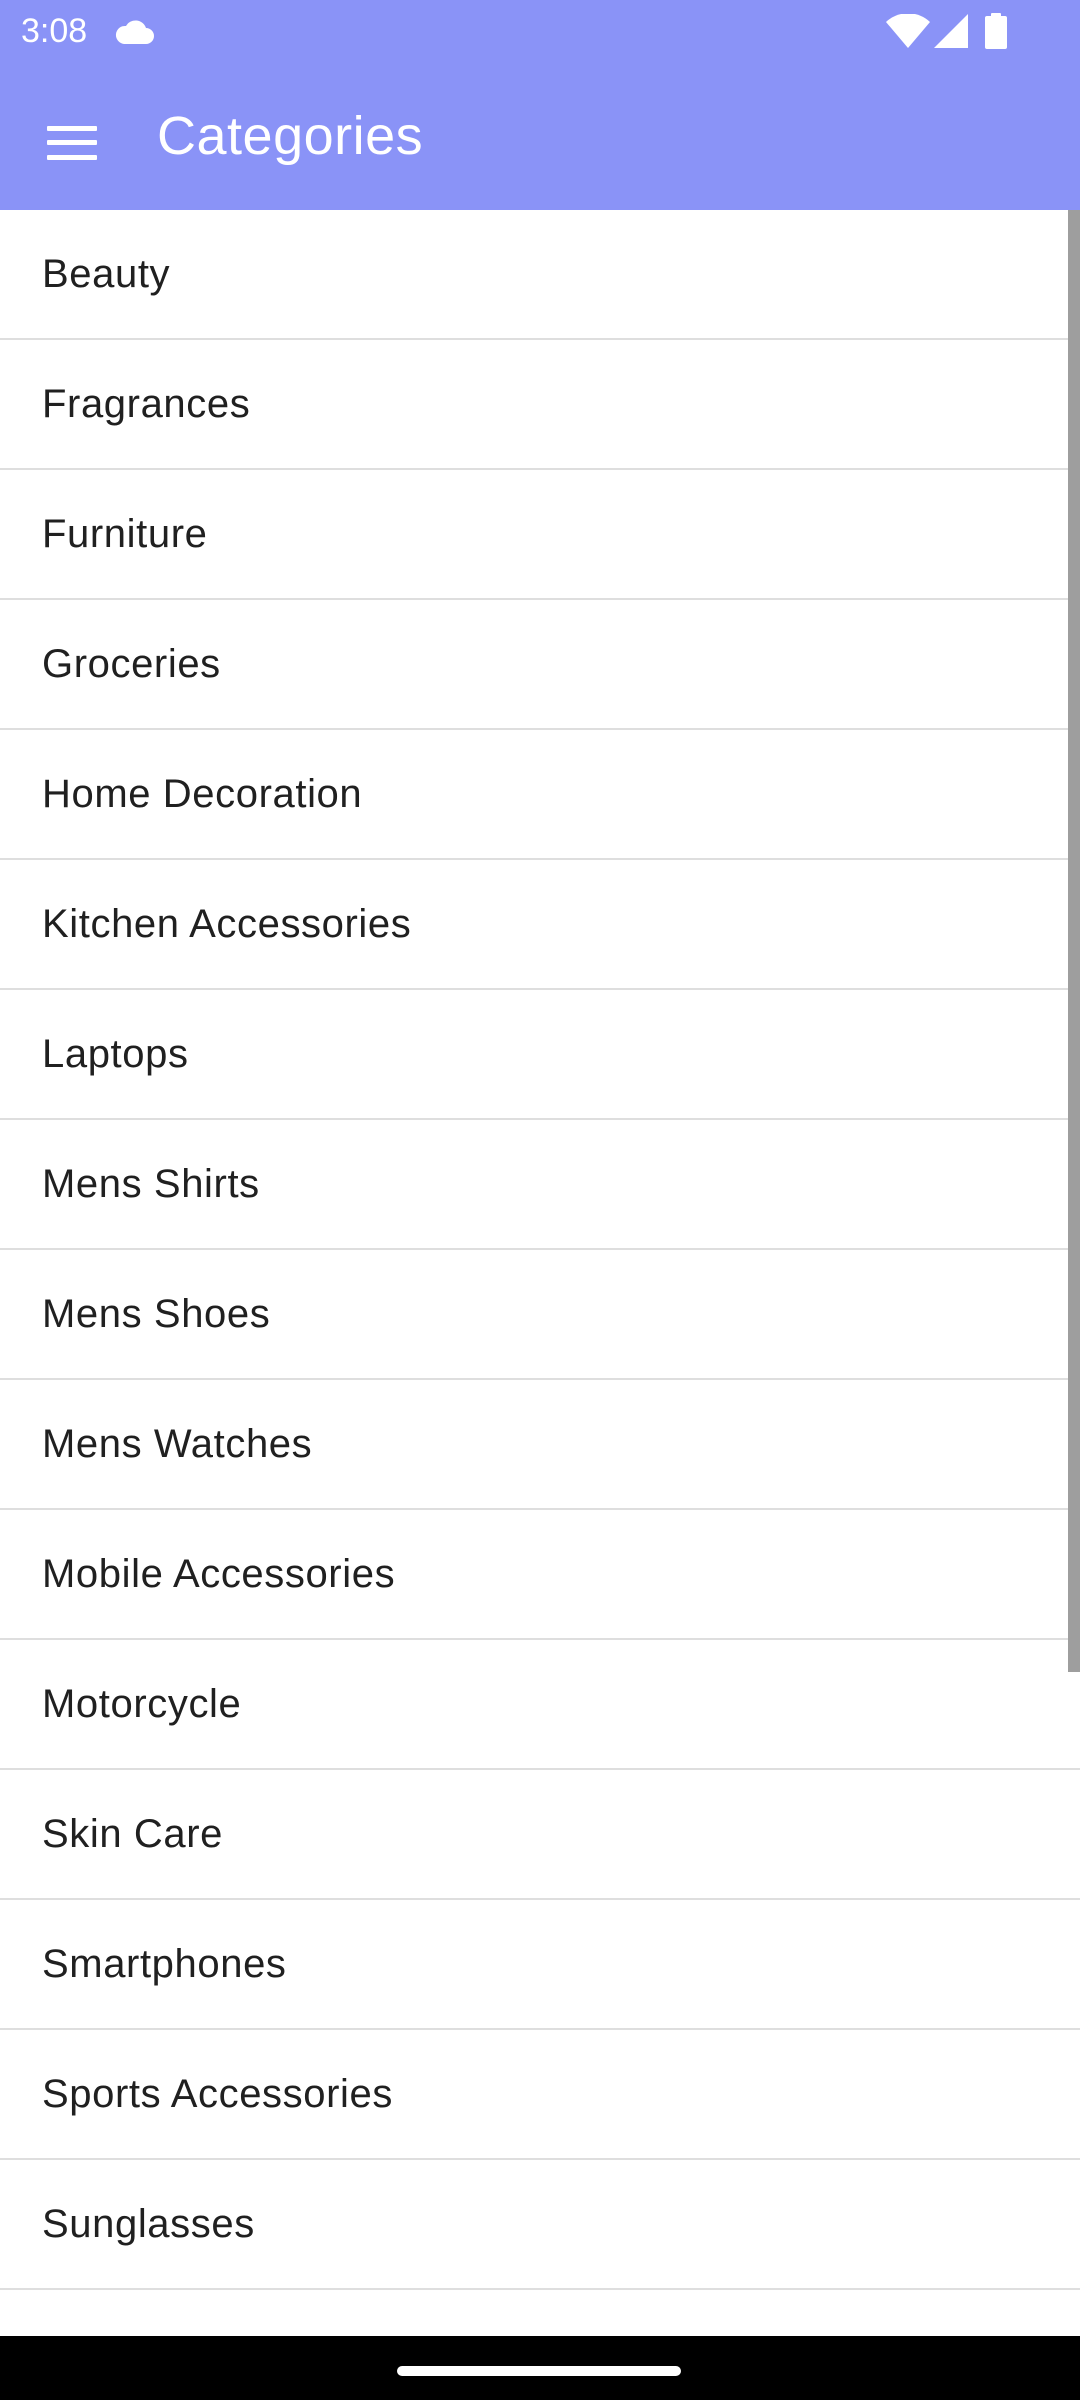  Describe the element at coordinates (540, 1705) in the screenshot. I see `list-item: Motorcycle` at that location.